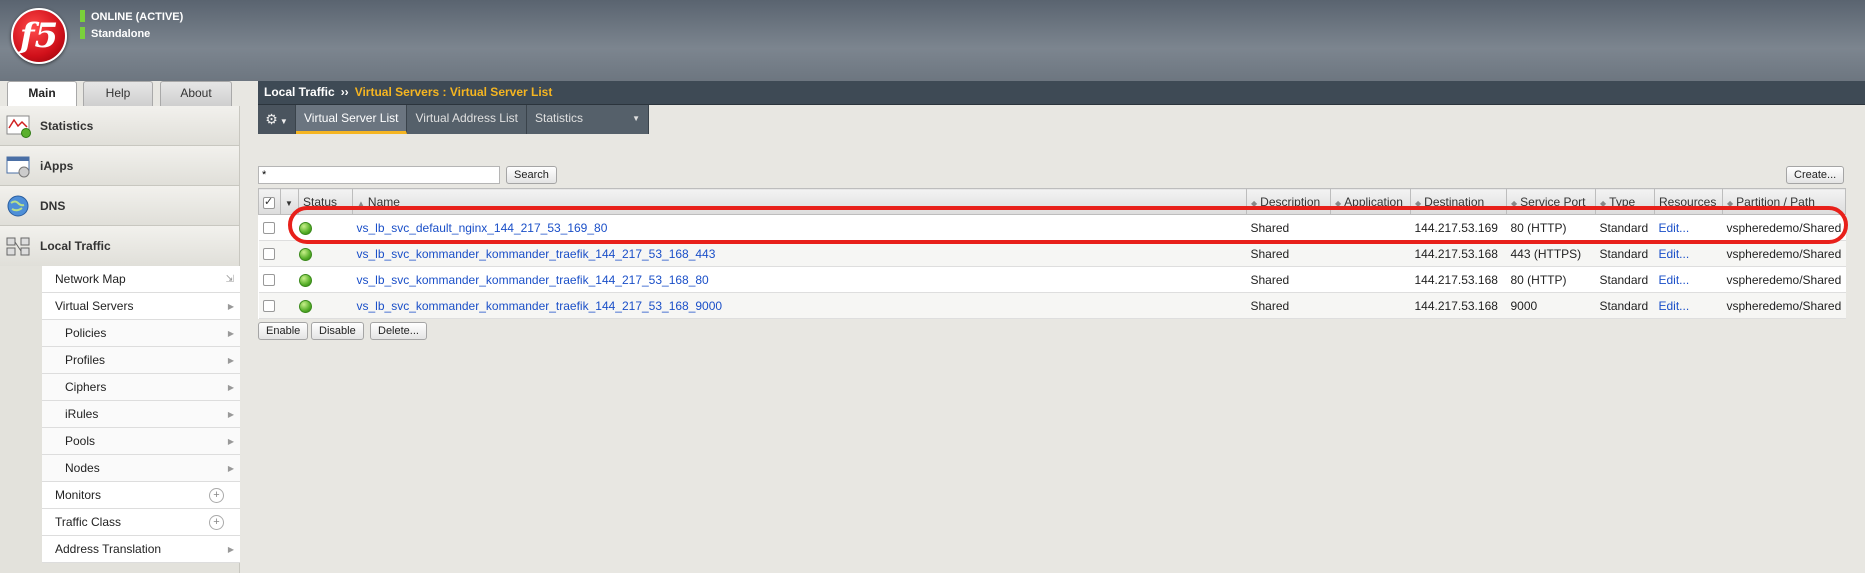 The width and height of the screenshot is (1865, 573). I want to click on statistics-icon, so click(18, 126).